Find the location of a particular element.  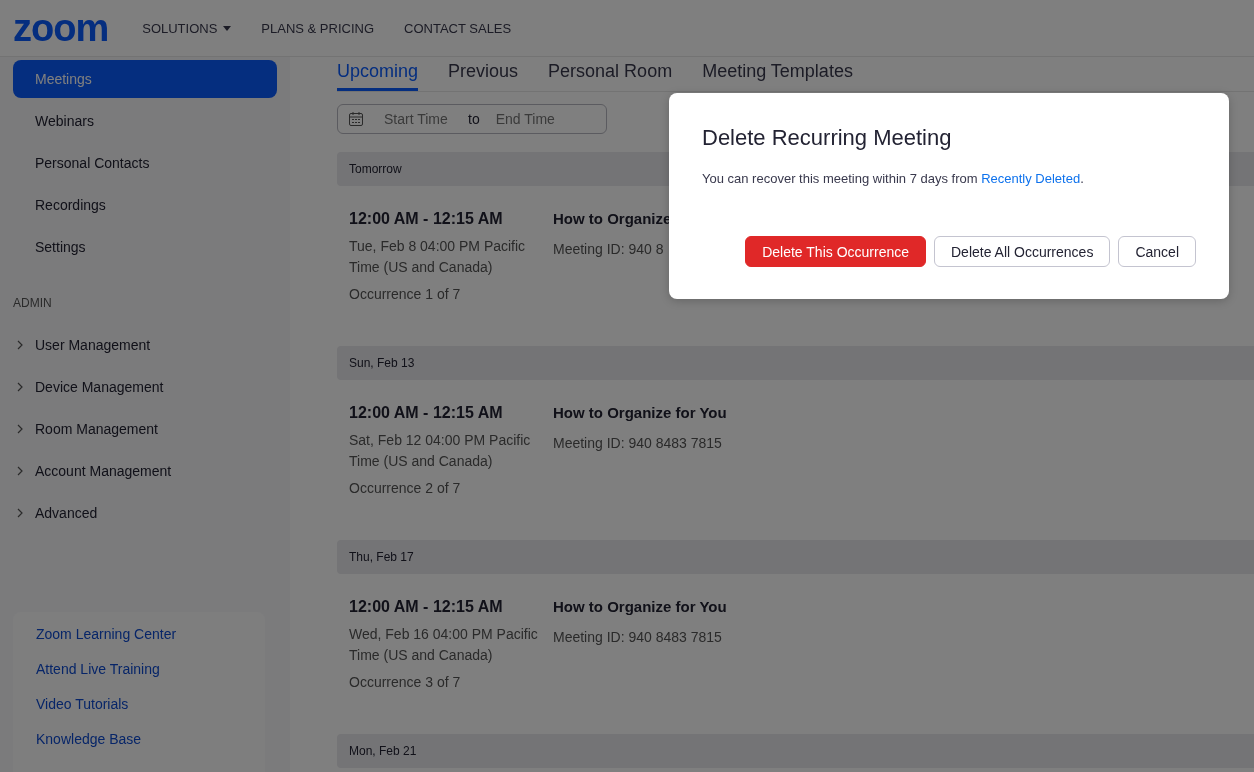

sidebar-item: Webinars is located at coordinates (145, 121).